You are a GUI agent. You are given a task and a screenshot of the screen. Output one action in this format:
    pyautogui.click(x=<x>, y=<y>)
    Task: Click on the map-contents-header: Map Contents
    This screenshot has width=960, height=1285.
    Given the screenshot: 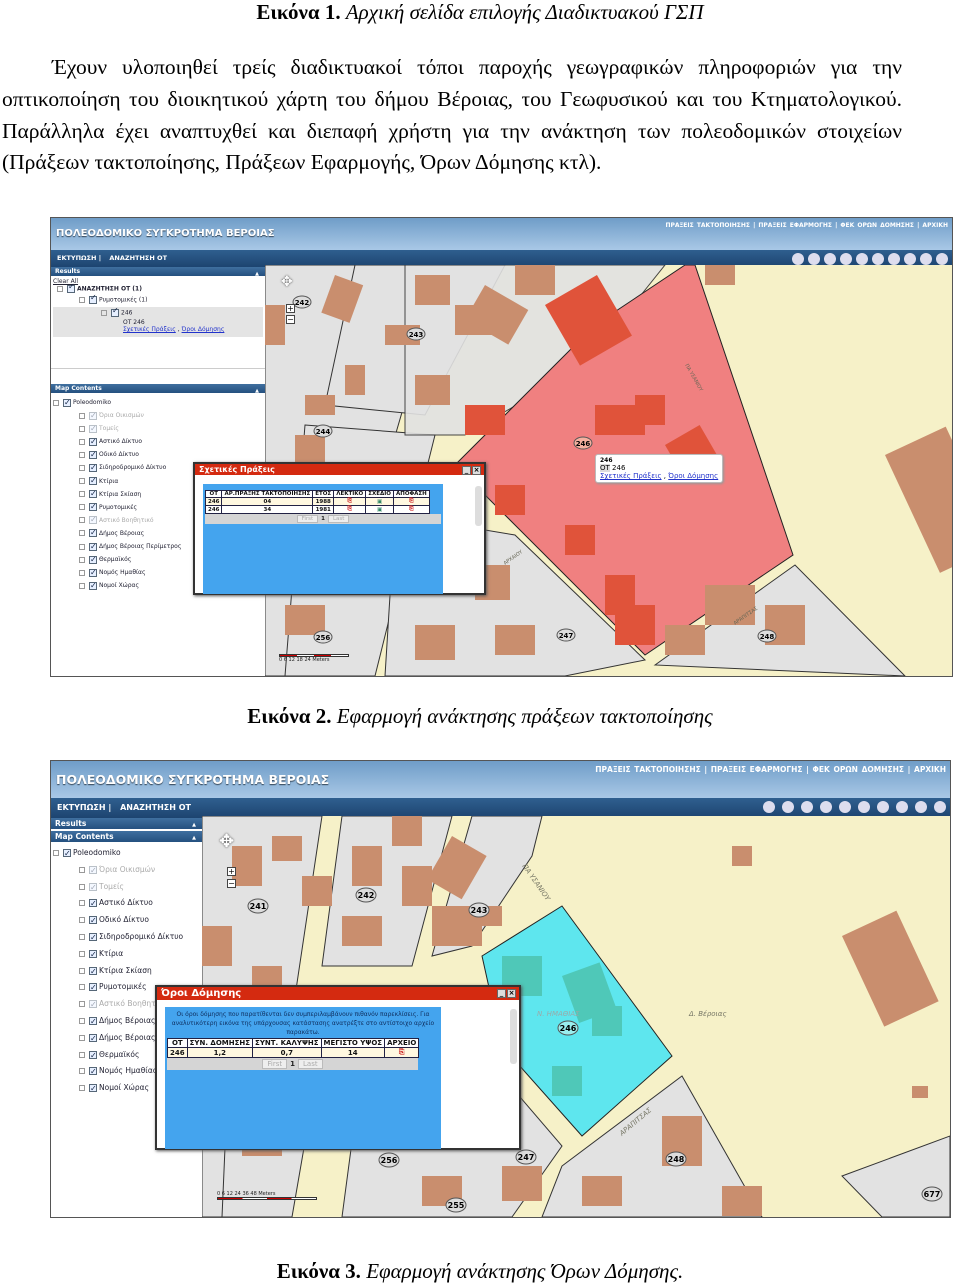 What is the action you would take?
    pyautogui.click(x=126, y=836)
    